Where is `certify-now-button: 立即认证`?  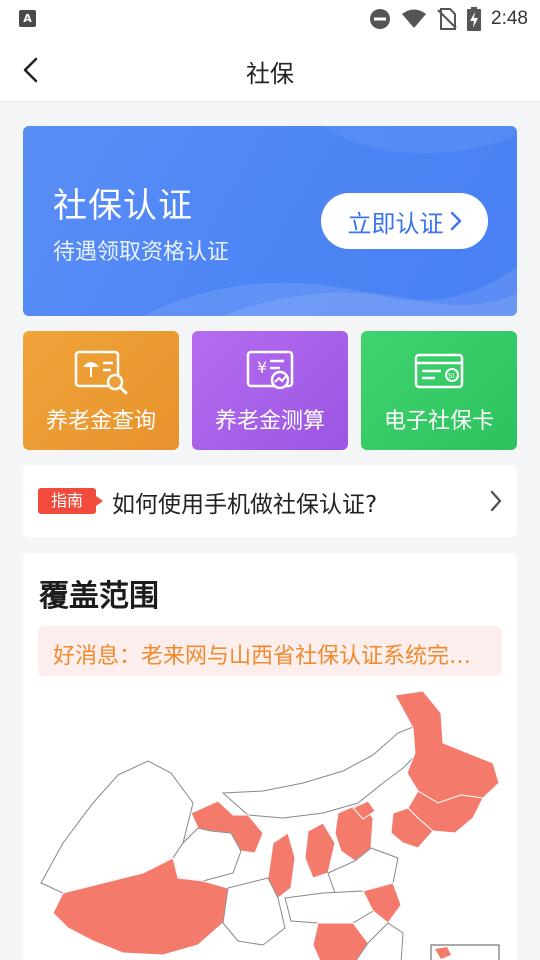
certify-now-button: 立即认证 is located at coordinates (404, 221).